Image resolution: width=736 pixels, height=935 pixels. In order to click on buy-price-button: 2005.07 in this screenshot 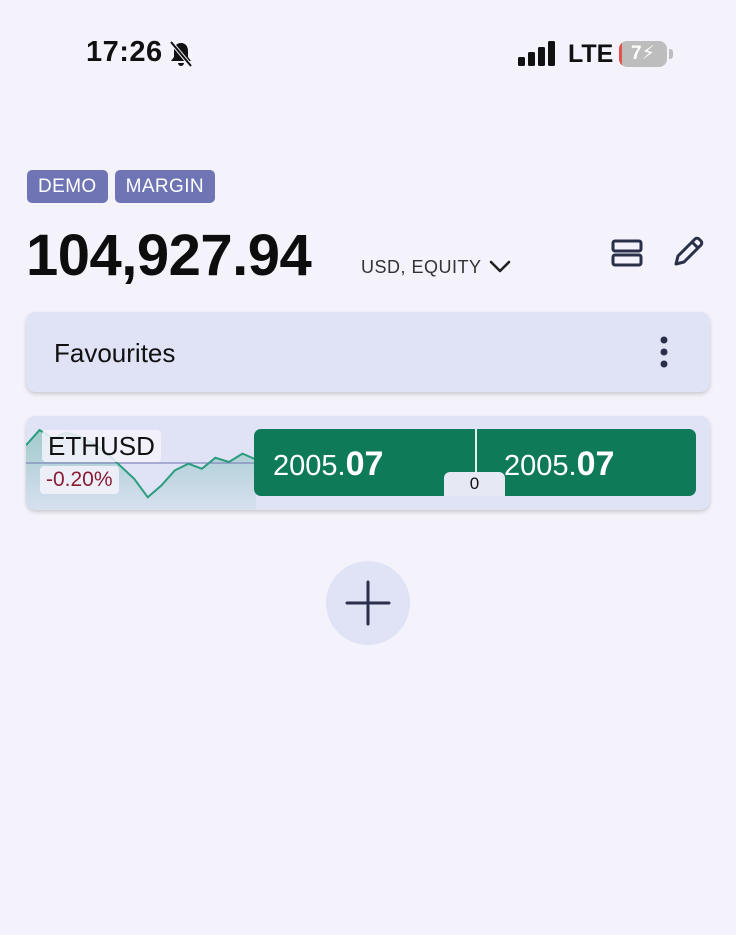, I will do `click(559, 464)`.